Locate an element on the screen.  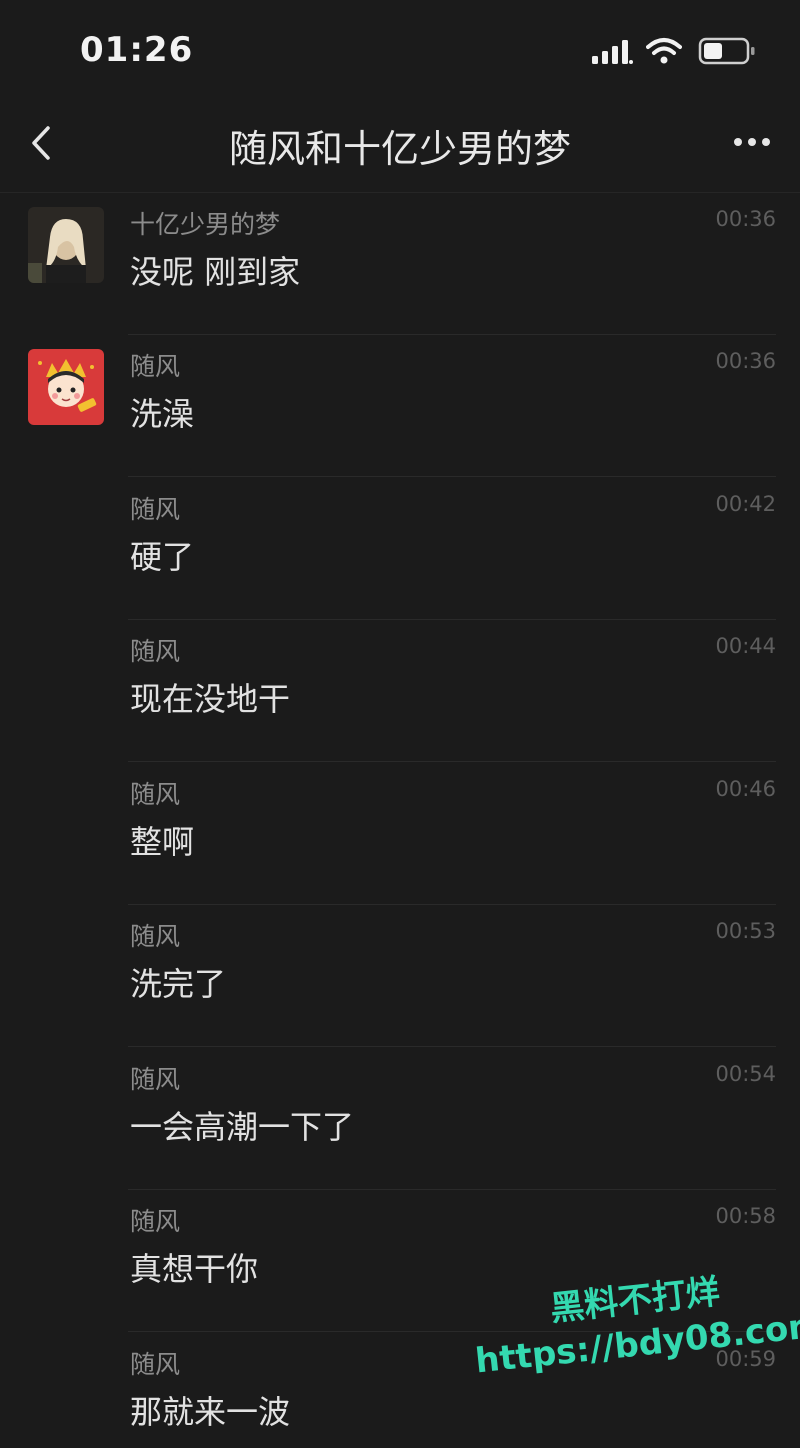
battery-icon is located at coordinates (726, 51).